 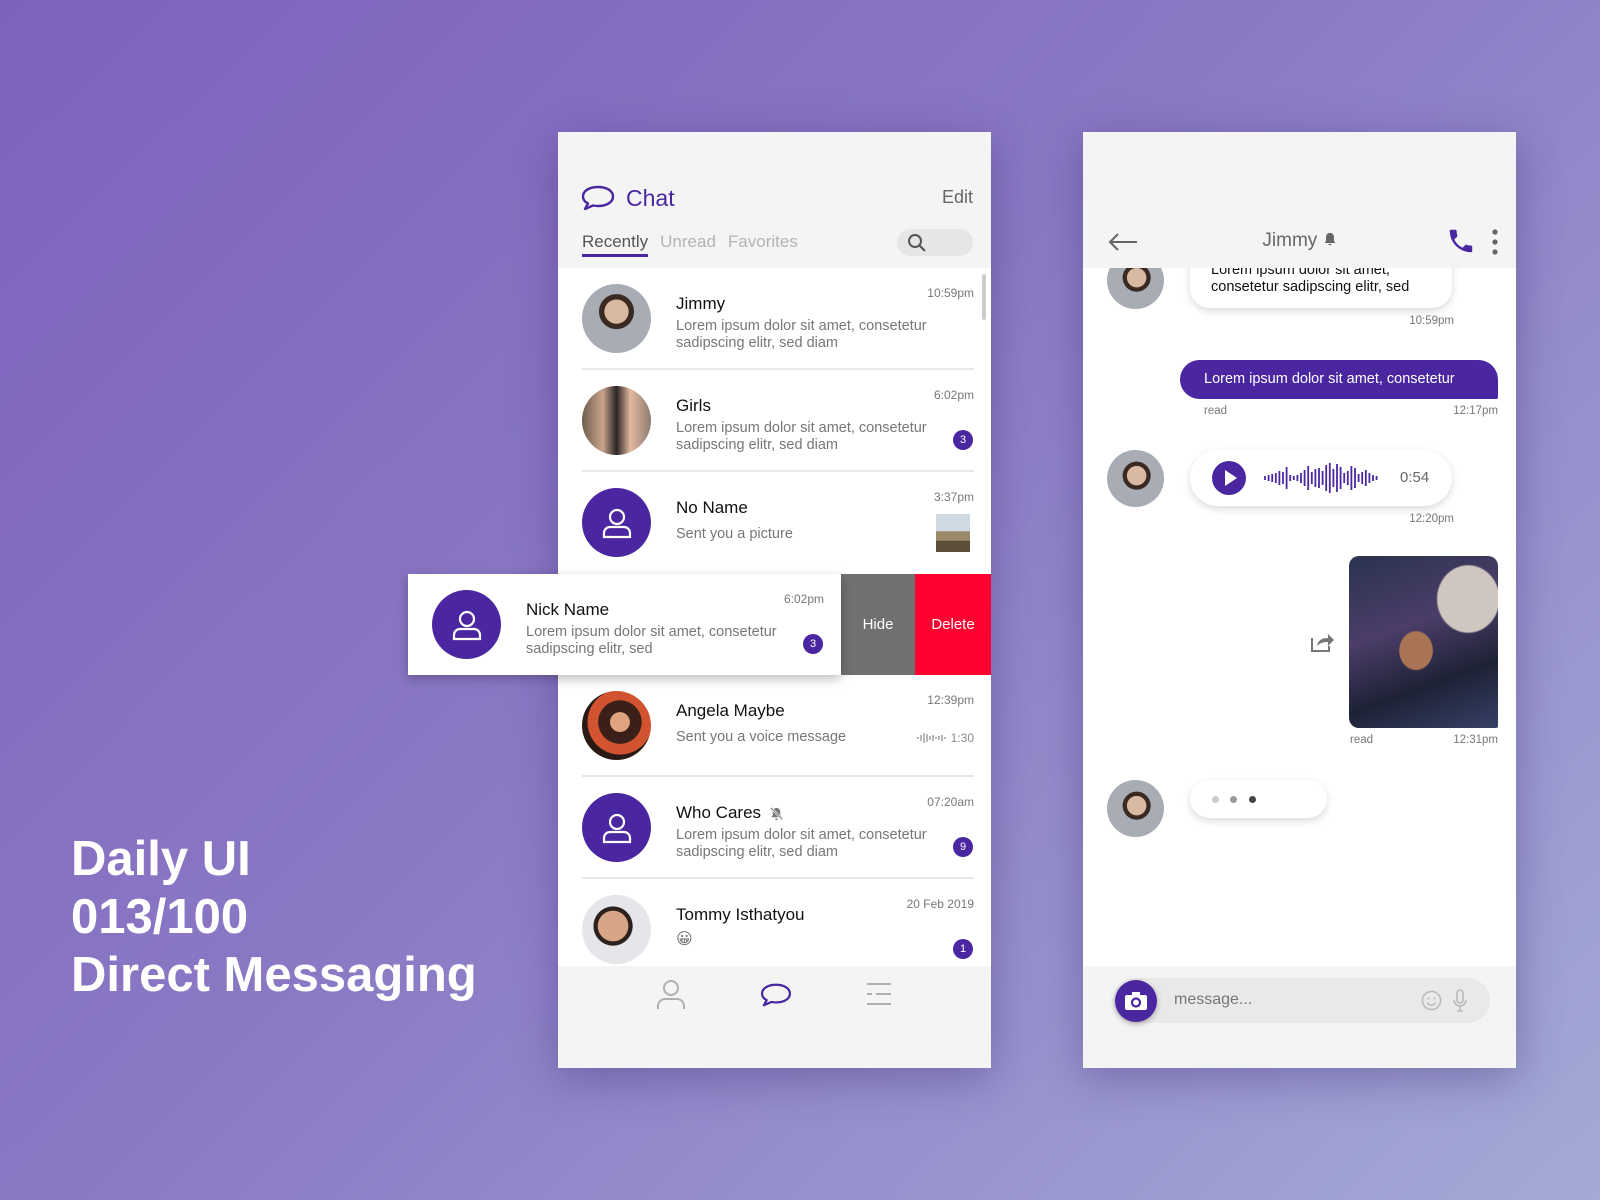 I want to click on caption: Daily UI 013/100 Direct Messaging, so click(x=274, y=917).